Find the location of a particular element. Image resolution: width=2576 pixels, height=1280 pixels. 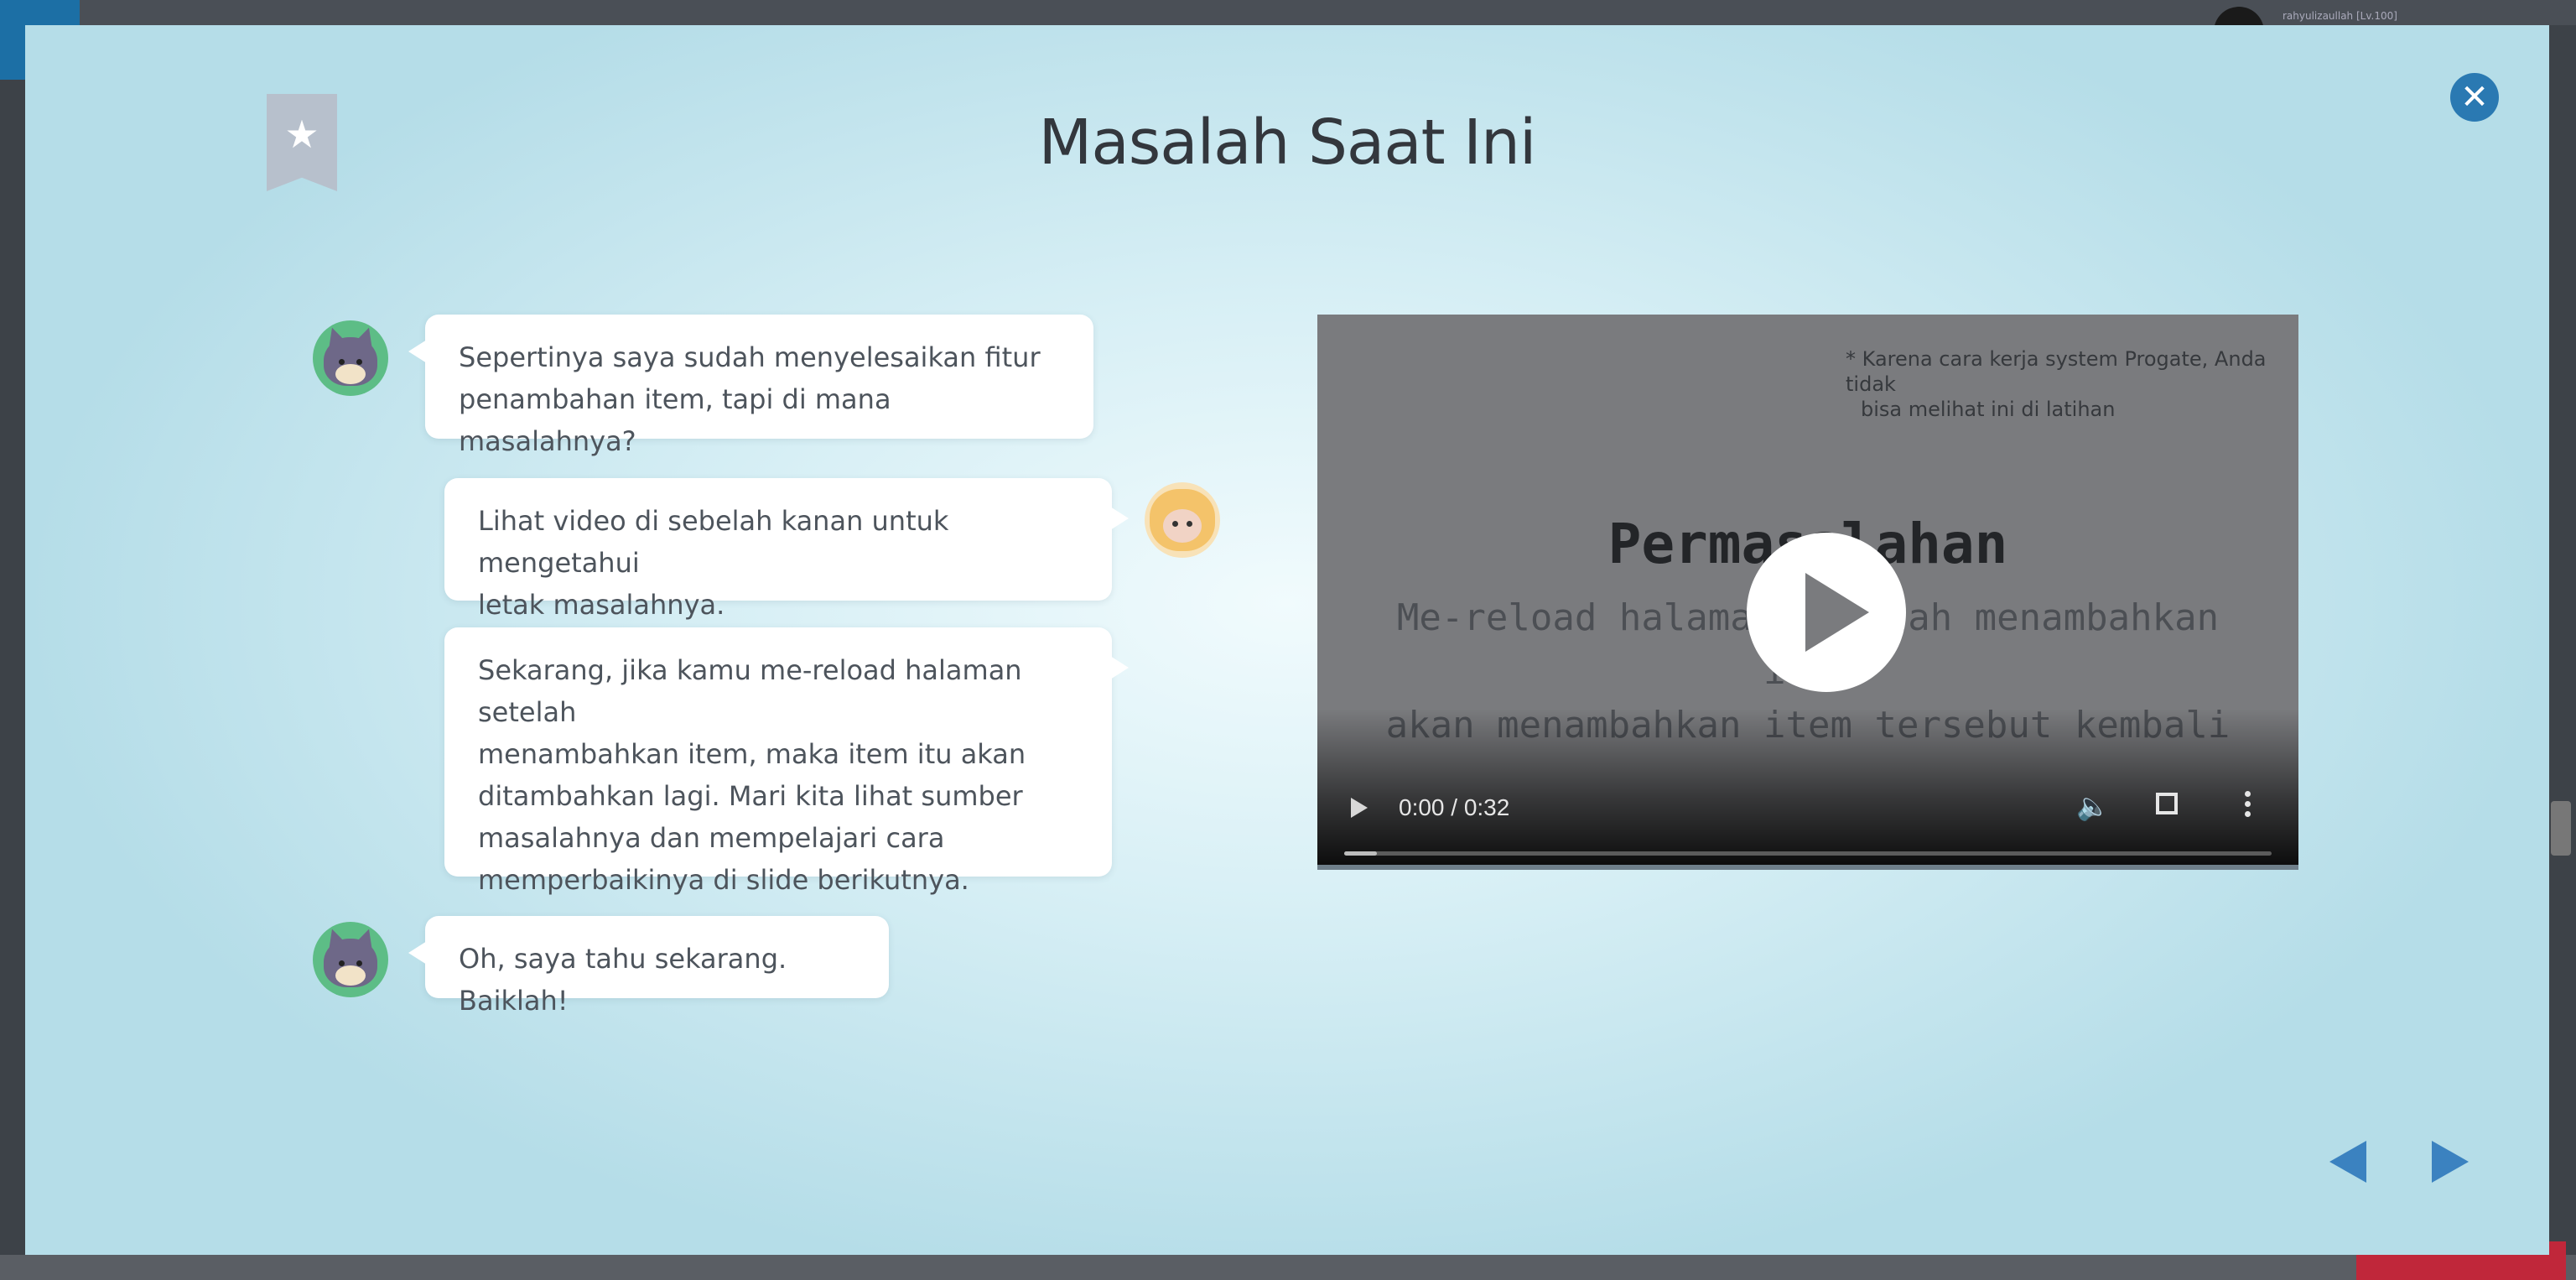

fullscreen-icon is located at coordinates (2167, 803).